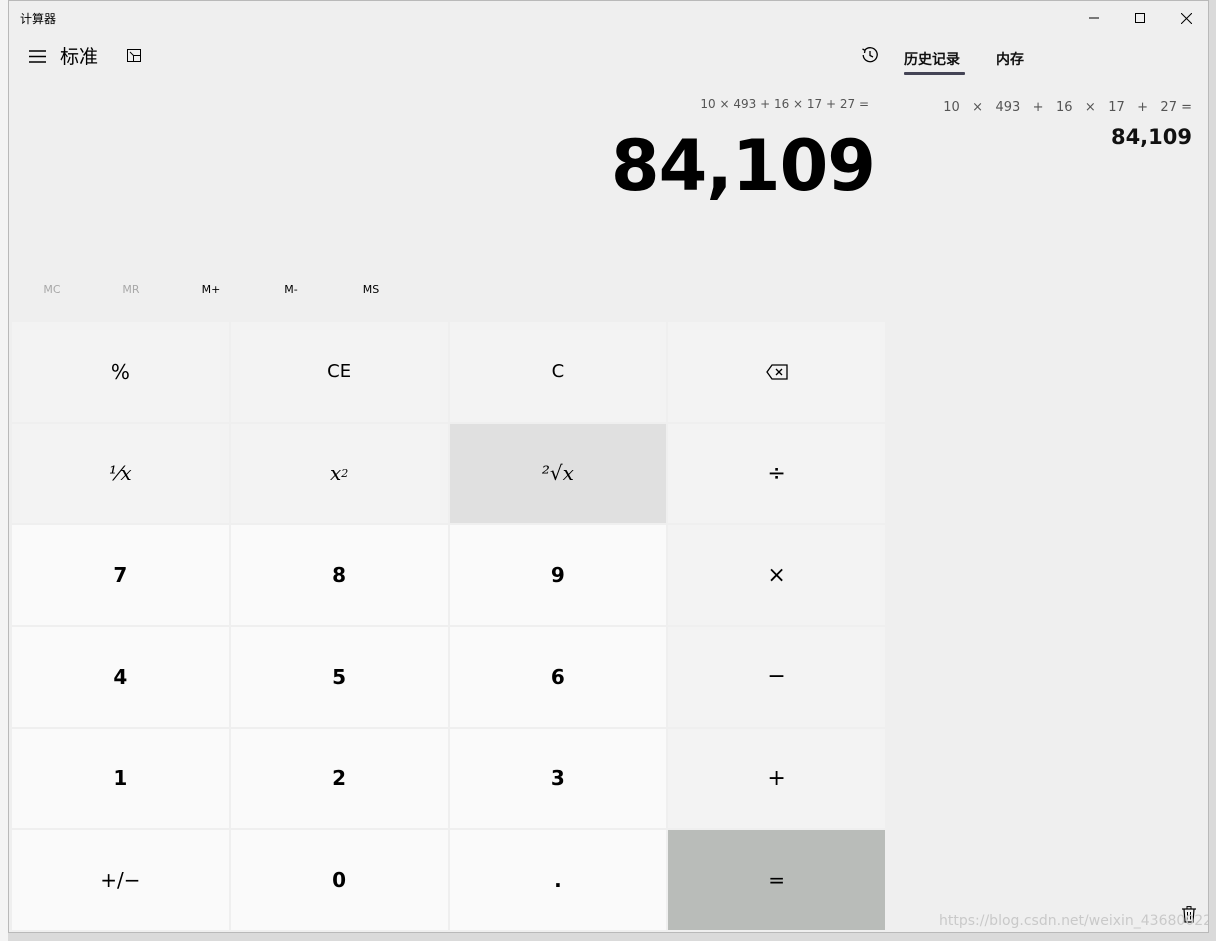 This screenshot has height=941, width=1216. I want to click on clear-entry-button: CE, so click(339, 372).